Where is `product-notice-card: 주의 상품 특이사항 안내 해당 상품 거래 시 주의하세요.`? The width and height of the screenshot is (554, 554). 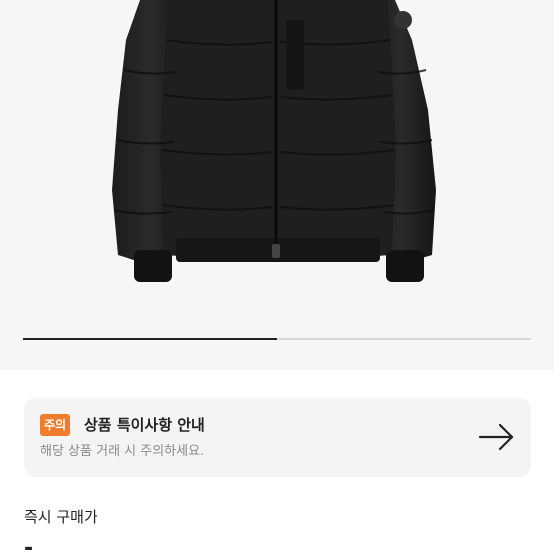
product-notice-card: 주의 상품 특이사항 안내 해당 상품 거래 시 주의하세요. is located at coordinates (277, 437).